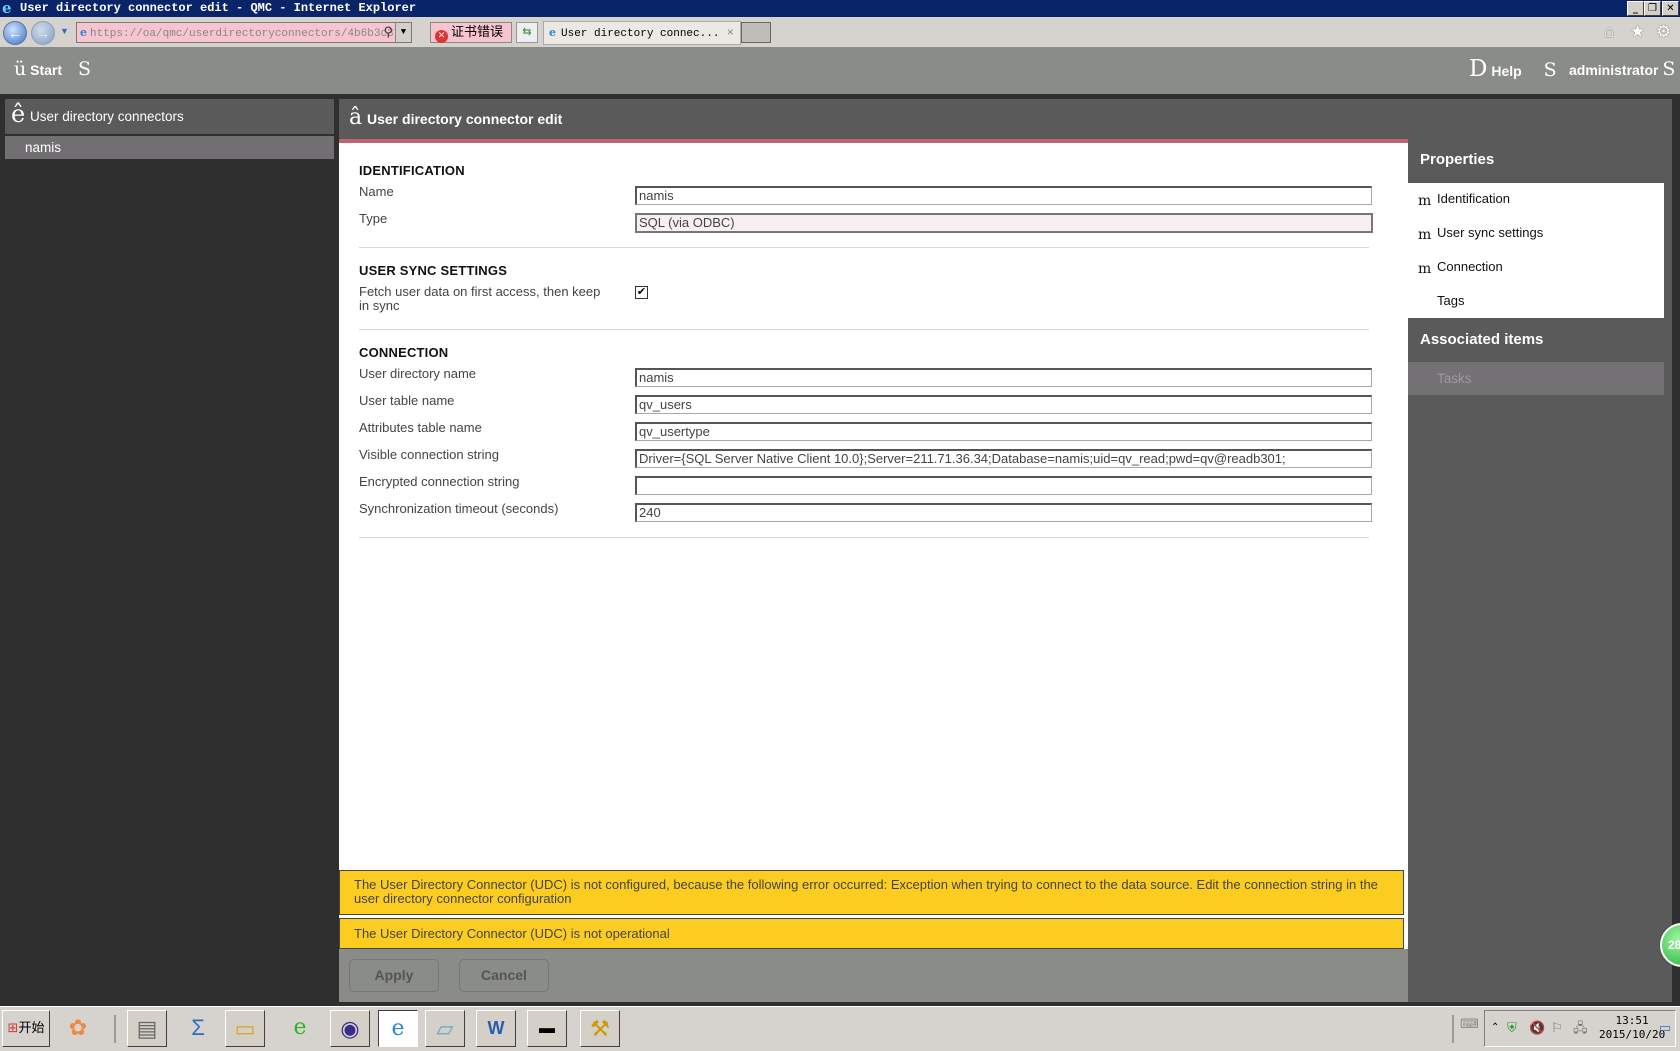 Image resolution: width=1680 pixels, height=1051 pixels. Describe the element at coordinates (840, 70) in the screenshot. I see `app-header: ü Start S D Help S administrator S` at that location.